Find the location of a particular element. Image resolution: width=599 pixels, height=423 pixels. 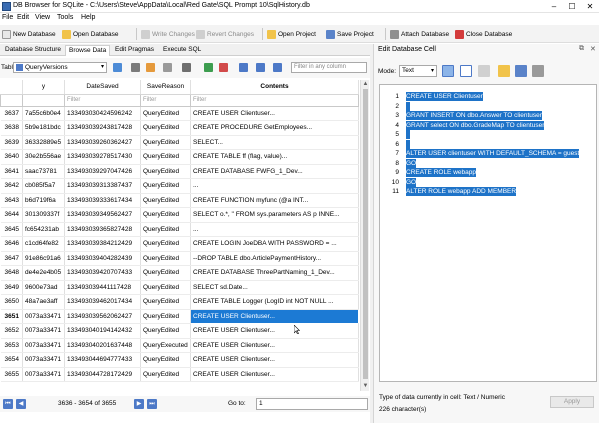

column-filter-contents: Filter is located at coordinates (274, 100).